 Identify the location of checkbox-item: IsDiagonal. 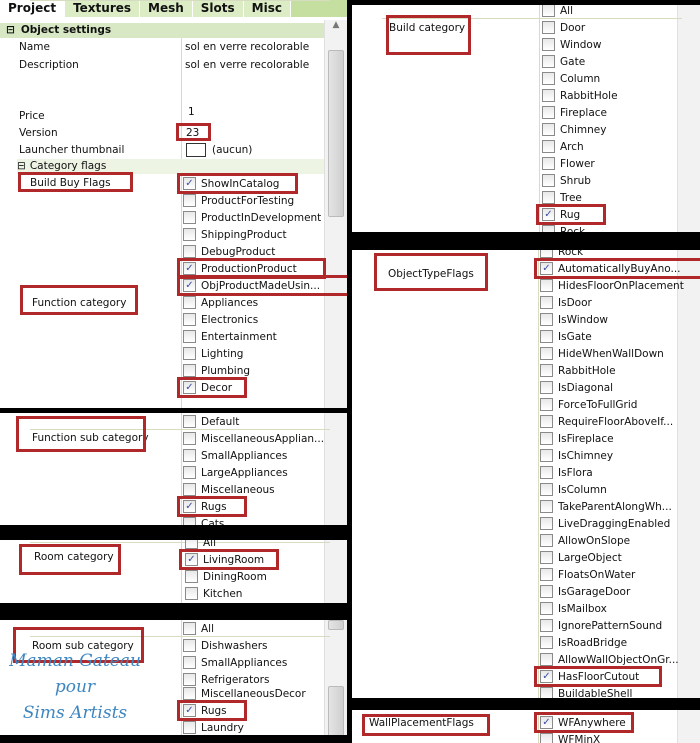
(576, 387).